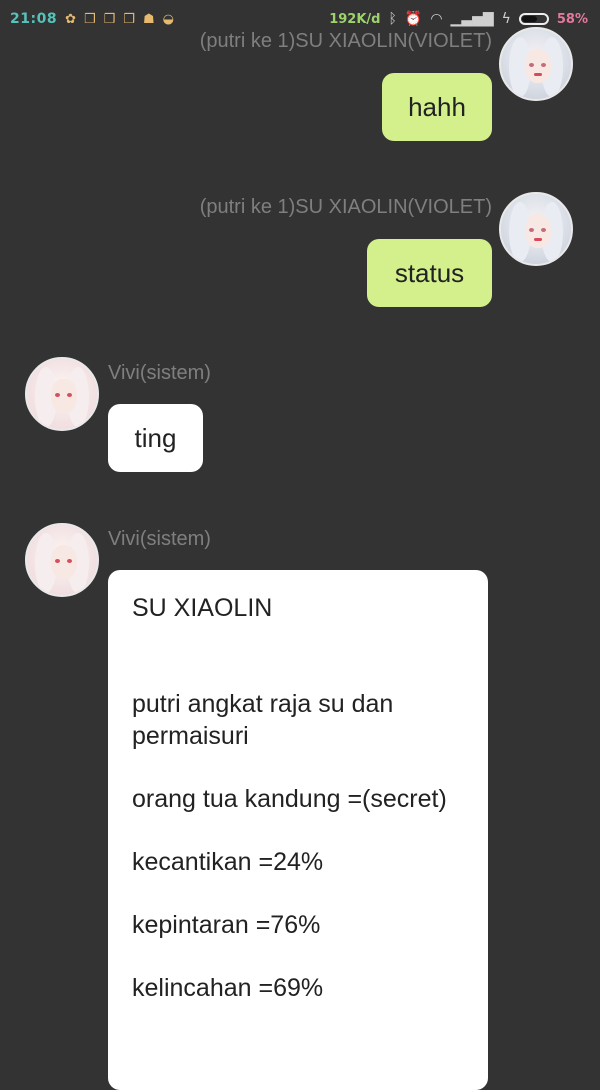 The width and height of the screenshot is (600, 1090). What do you see at coordinates (572, 19) in the screenshot?
I see `battery-percent: 58%` at bounding box center [572, 19].